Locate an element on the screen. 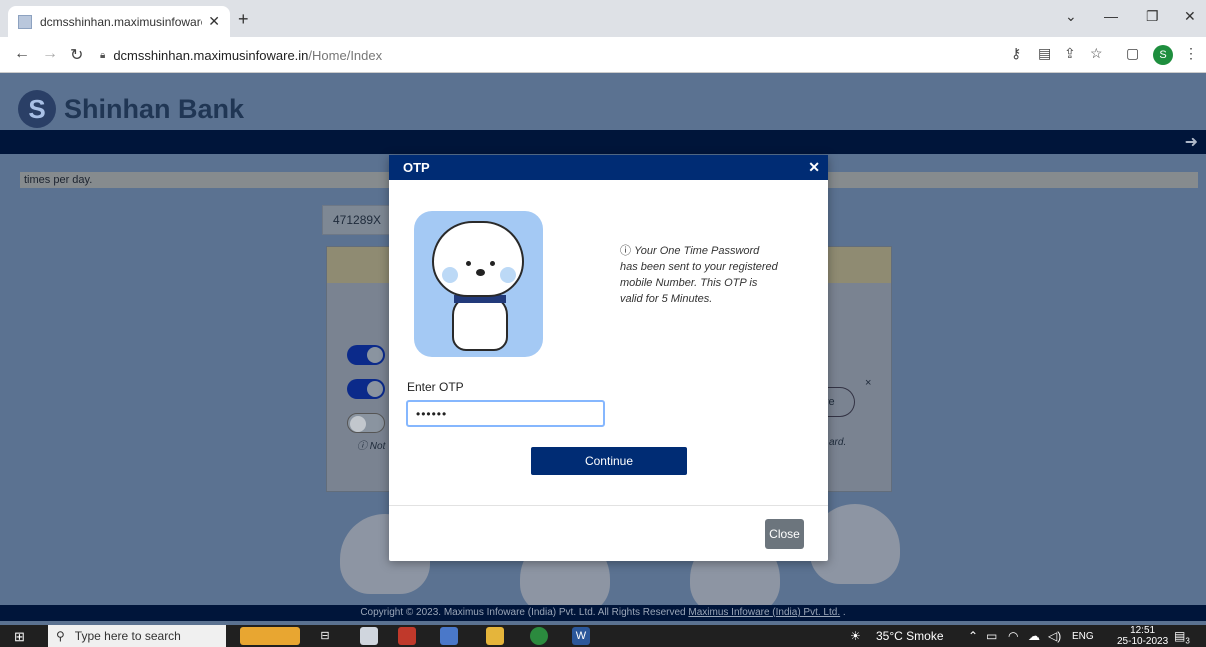 This screenshot has height=647, width=1206. profile-avatar: S is located at coordinates (1163, 55).